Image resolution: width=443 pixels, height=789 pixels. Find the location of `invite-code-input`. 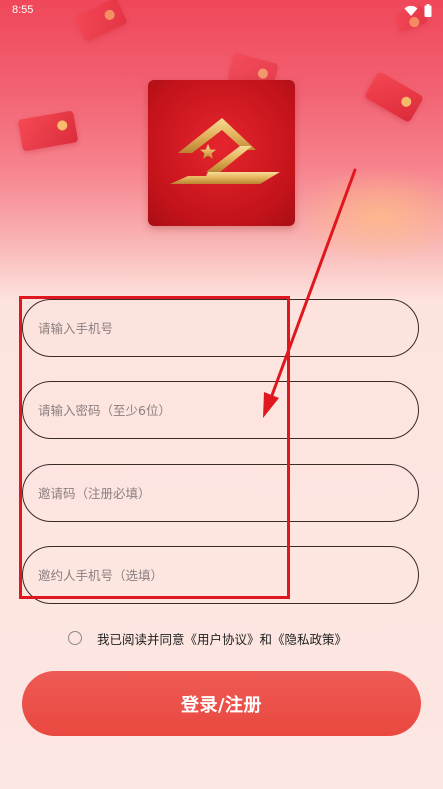

invite-code-input is located at coordinates (218, 493).